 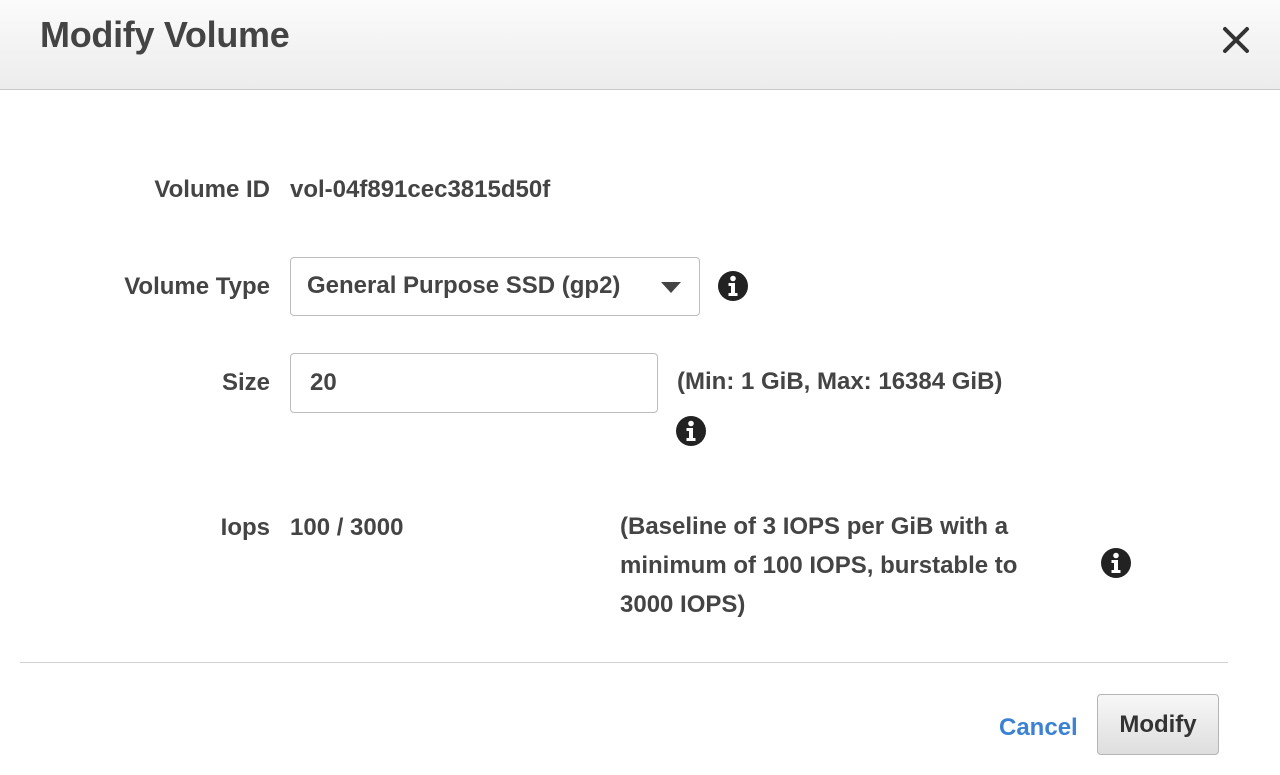 I want to click on volume-type-info-icon, so click(x=733, y=286).